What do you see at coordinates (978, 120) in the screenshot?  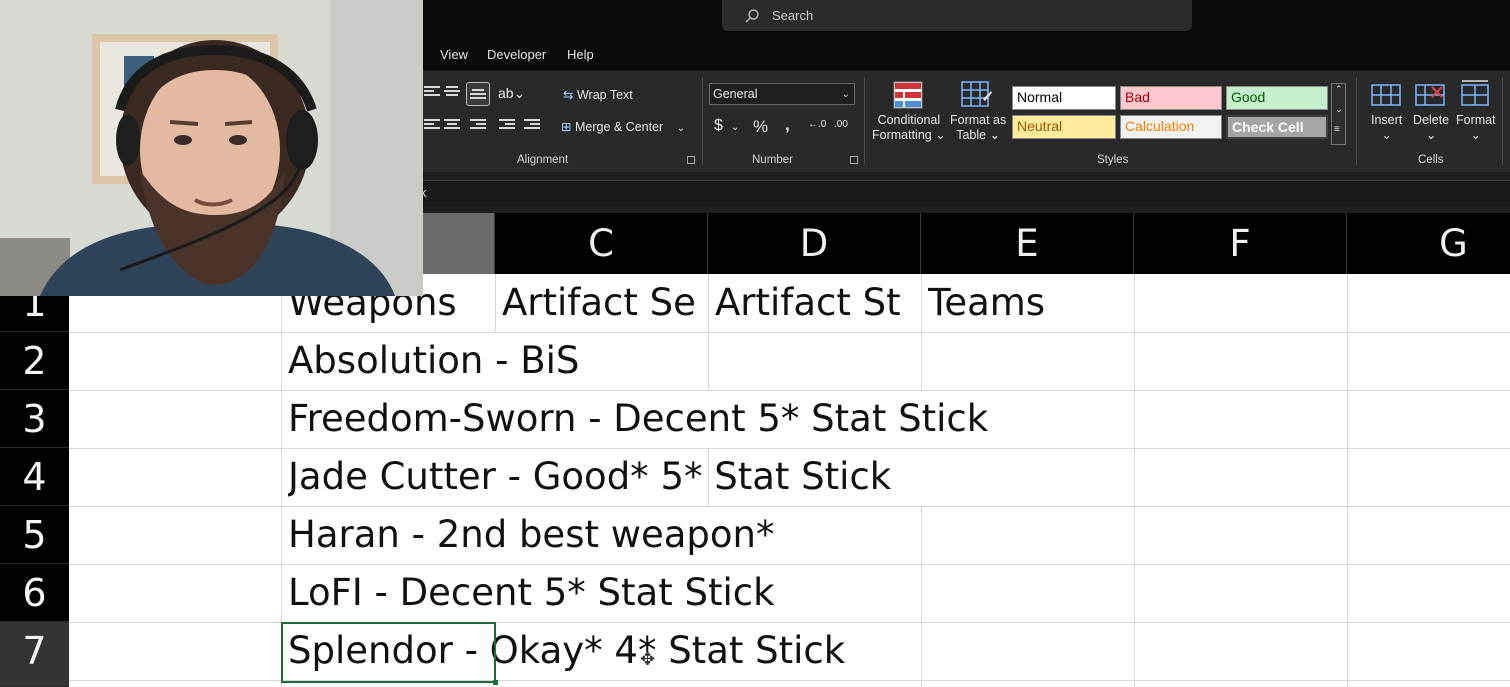 I see `format-as-table-label-1: Format as` at bounding box center [978, 120].